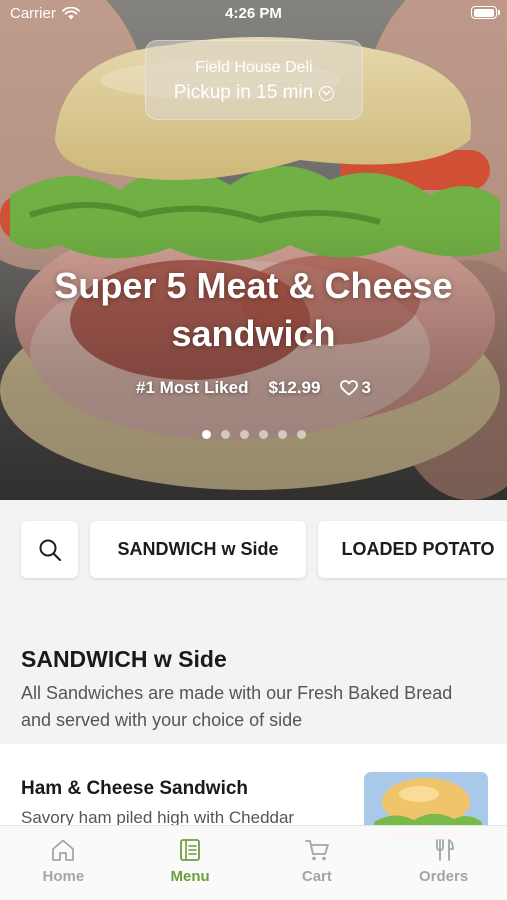 The image size is (507, 900). I want to click on clock: 4:26 PM, so click(253, 13).